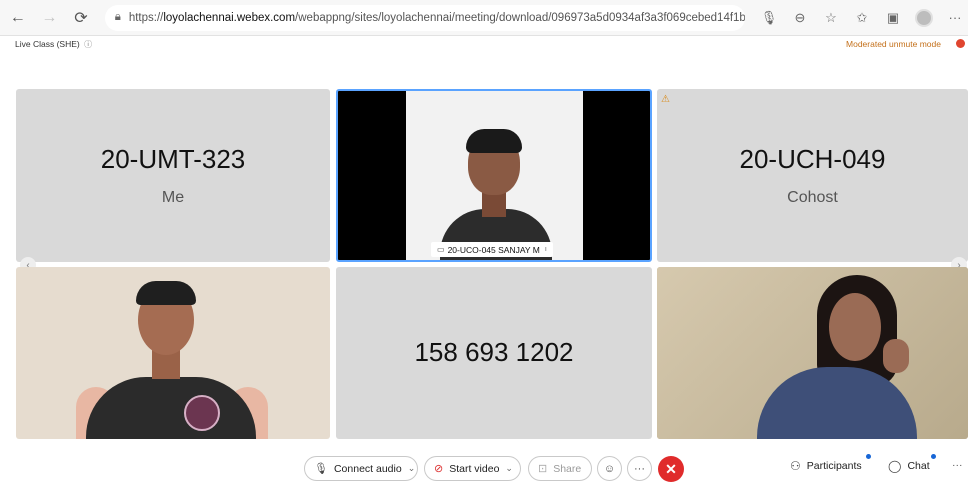 The image size is (968, 485). I want to click on back-button: ←, so click(18, 18).